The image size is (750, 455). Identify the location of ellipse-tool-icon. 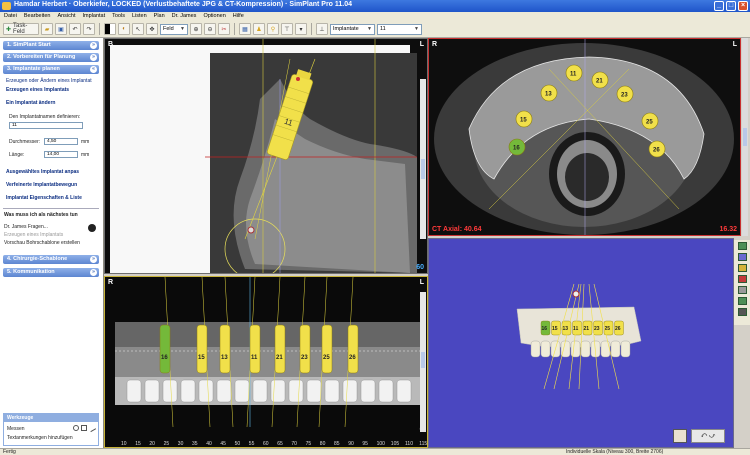
(76, 428).